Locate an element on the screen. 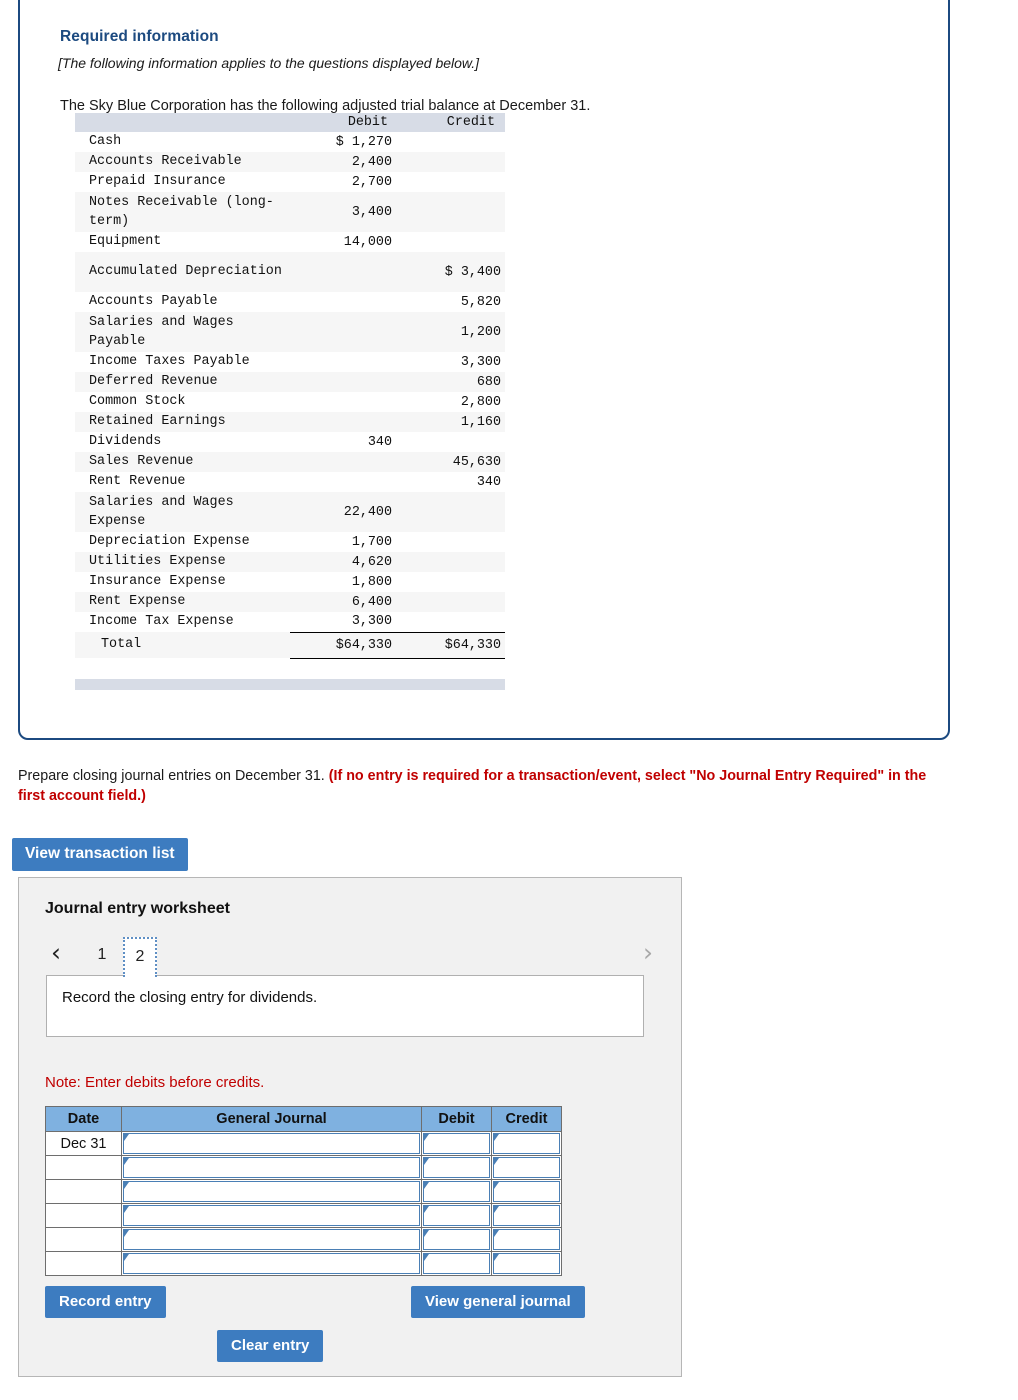 The image size is (1018, 1400). page-tab-1: 1 is located at coordinates (102, 956).